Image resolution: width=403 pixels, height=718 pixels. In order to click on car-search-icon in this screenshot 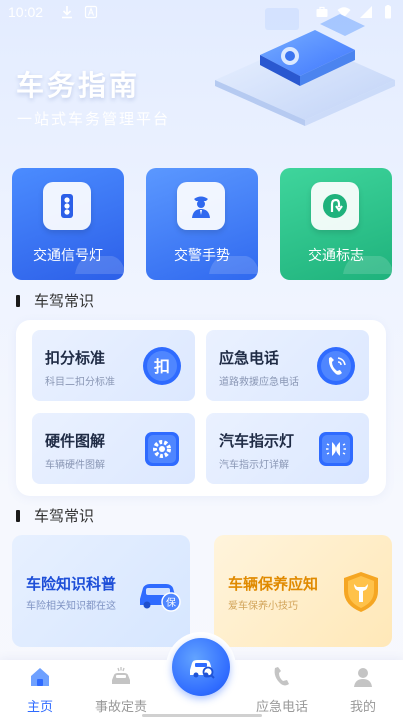, I will do `click(202, 669)`.